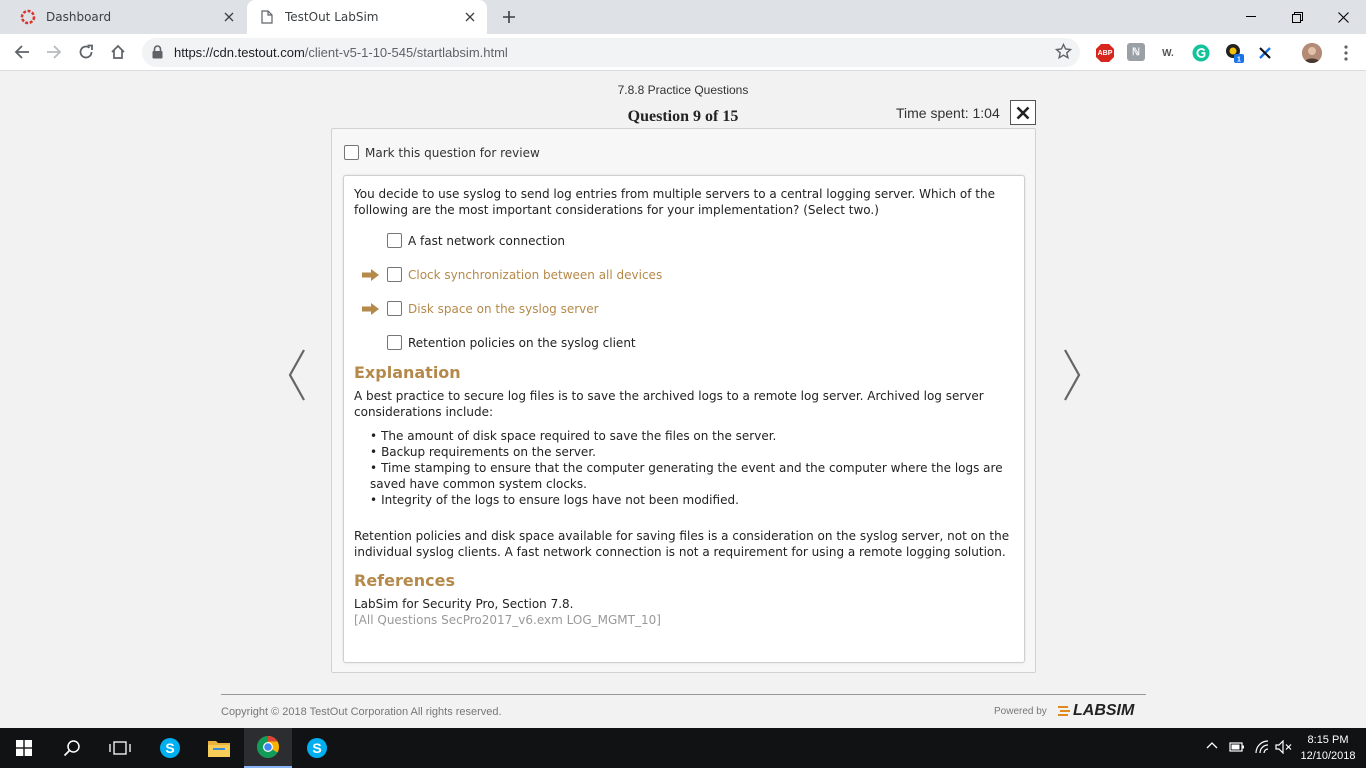  Describe the element at coordinates (1105, 53) in the screenshot. I see `adblock-plus-icon: ABP` at that location.